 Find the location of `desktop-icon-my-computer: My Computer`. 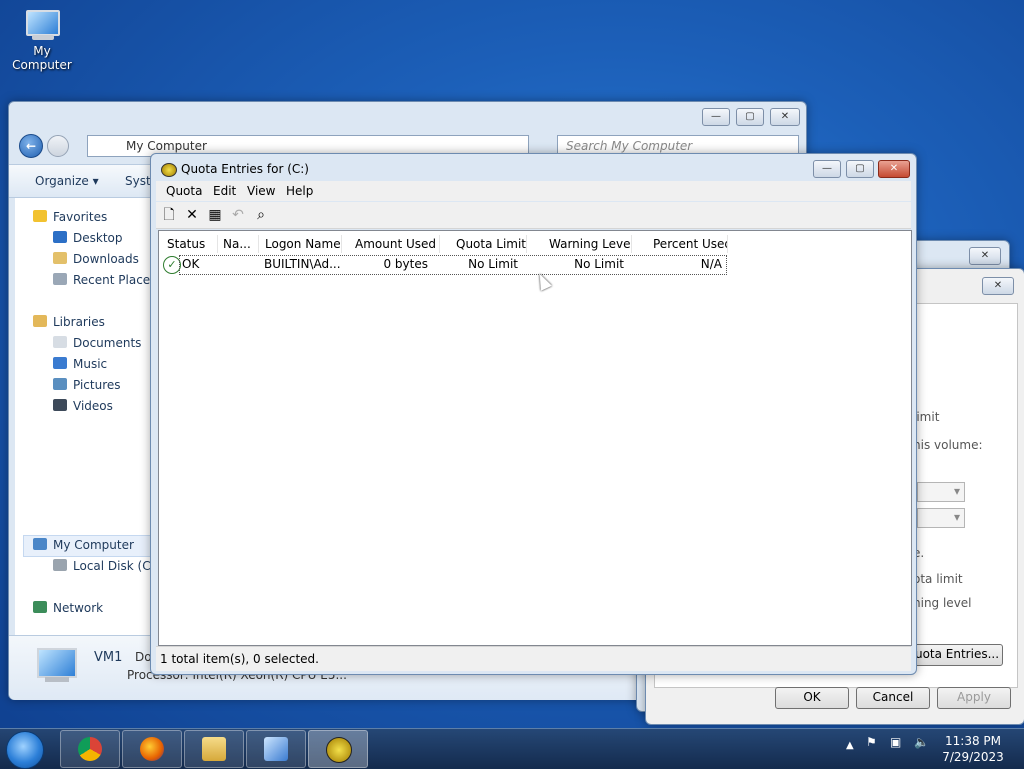

desktop-icon-my-computer: My Computer is located at coordinates (42, 40).